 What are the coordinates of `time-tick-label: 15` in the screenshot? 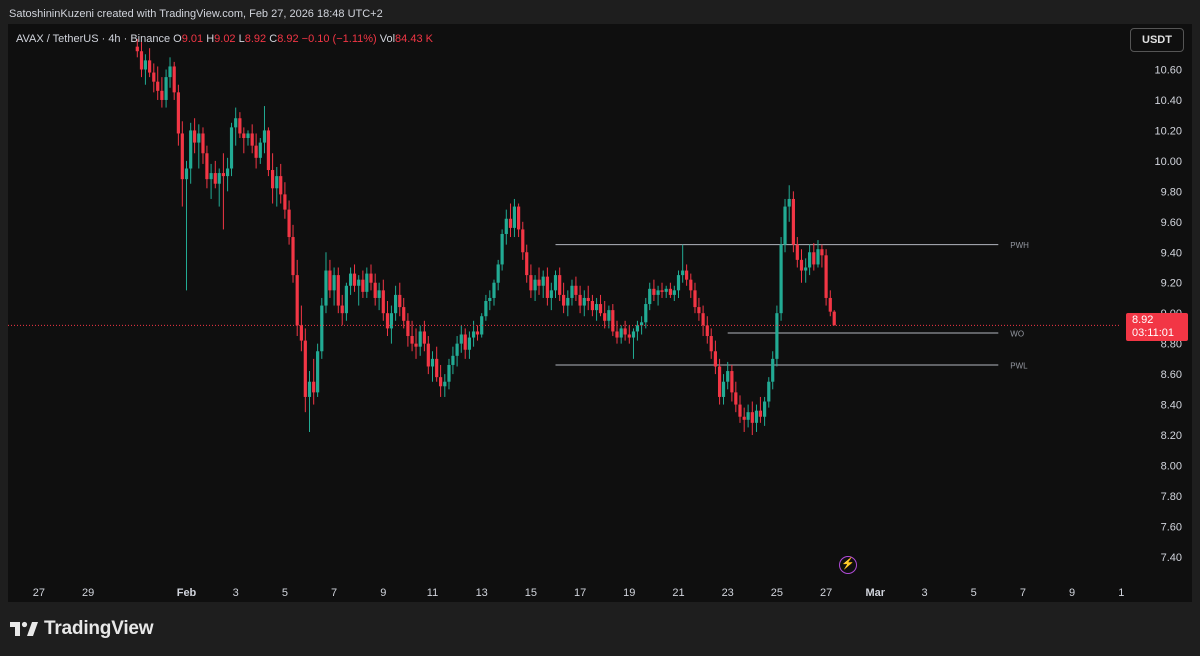 It's located at (531, 593).